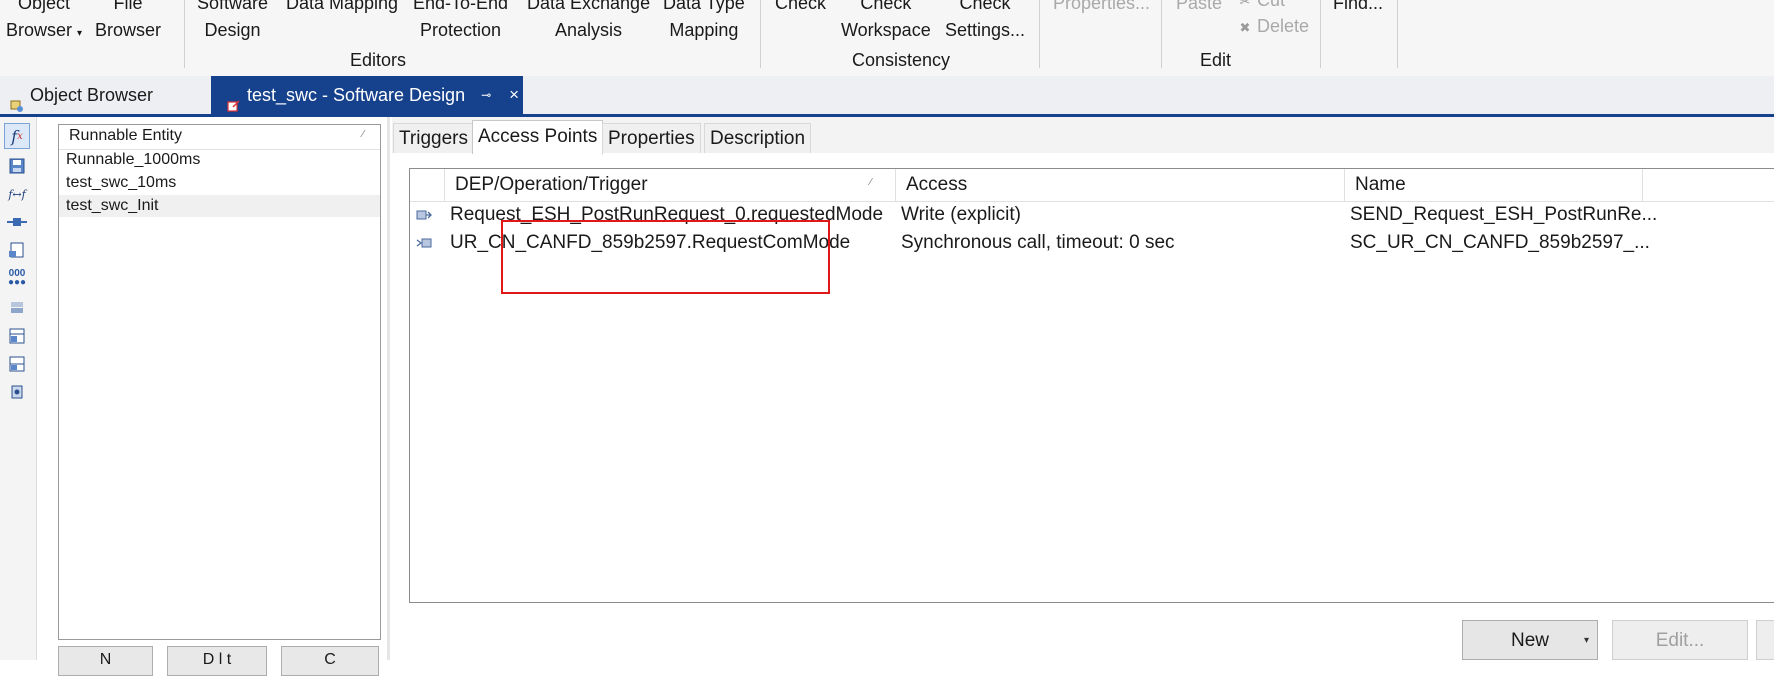 This screenshot has width=1774, height=676. I want to click on group-label-editors: Editors, so click(378, 60).